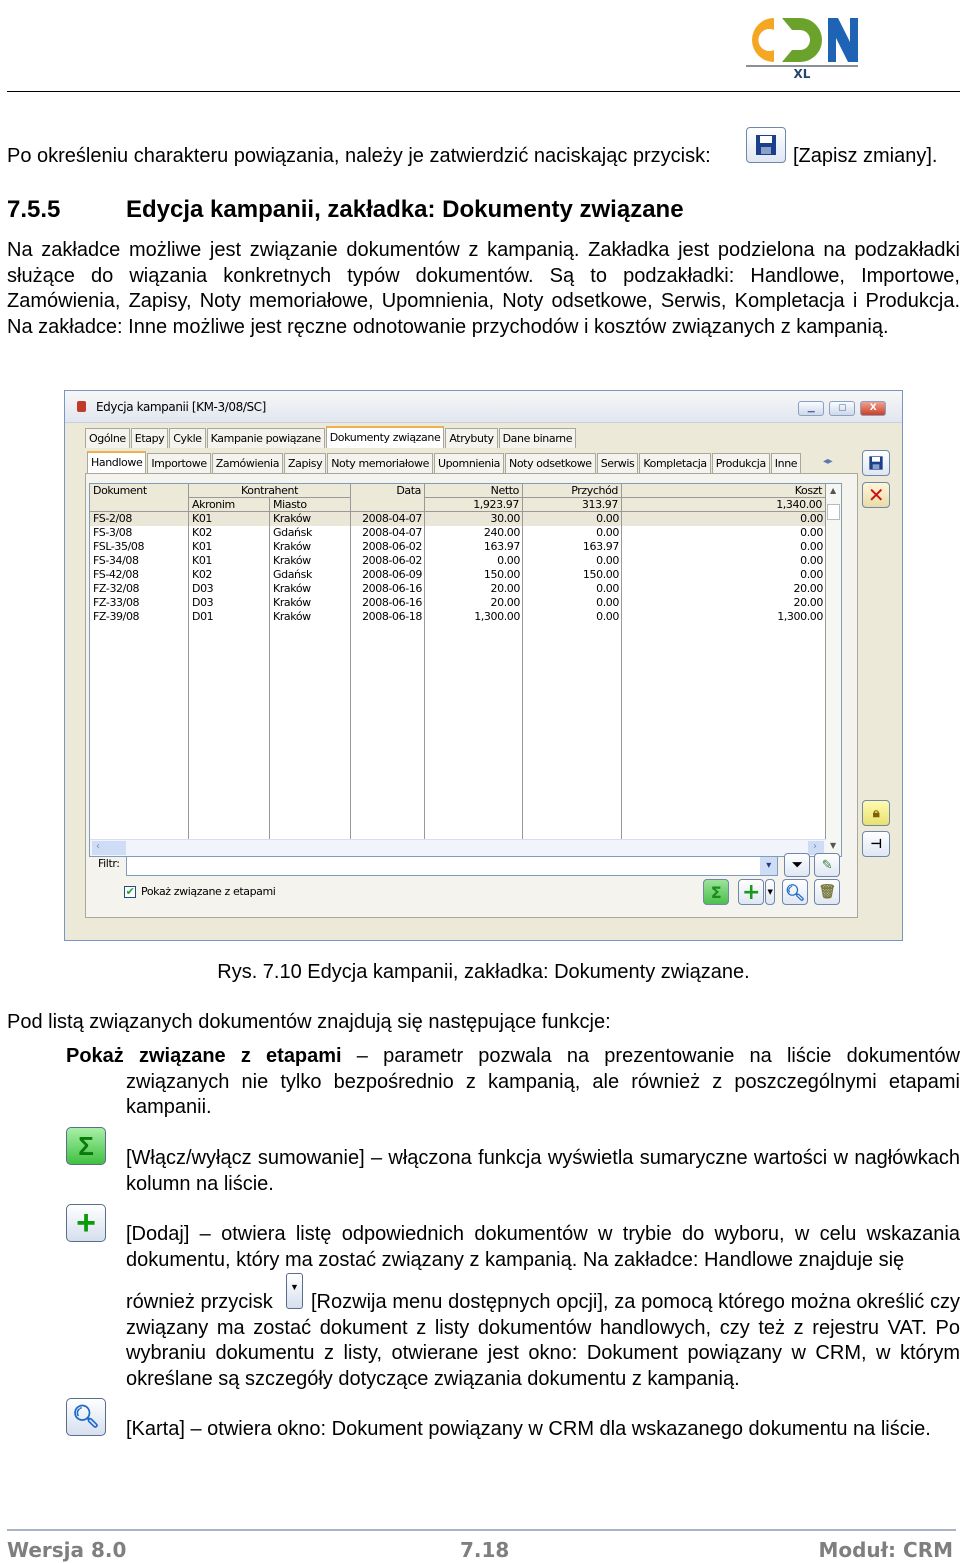 The height and width of the screenshot is (1563, 960). Describe the element at coordinates (149, 438) in the screenshot. I see `tab-etapy: Etapy` at that location.